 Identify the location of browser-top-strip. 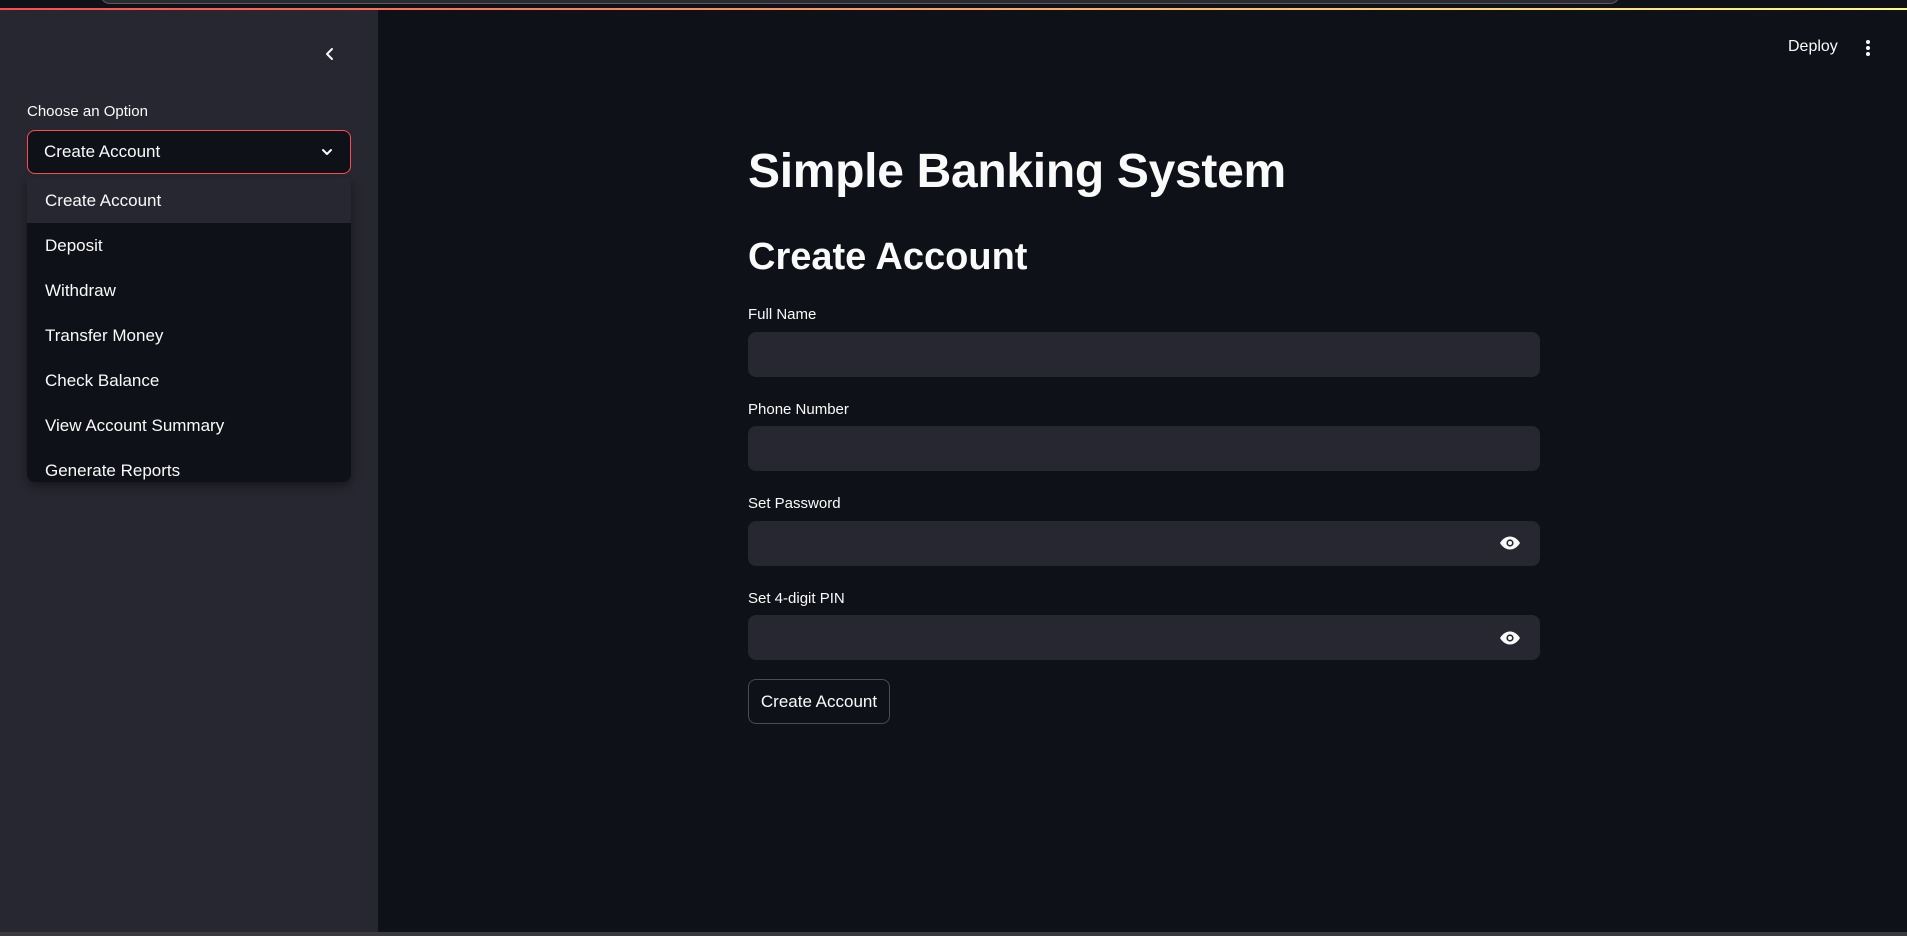
(953, 5).